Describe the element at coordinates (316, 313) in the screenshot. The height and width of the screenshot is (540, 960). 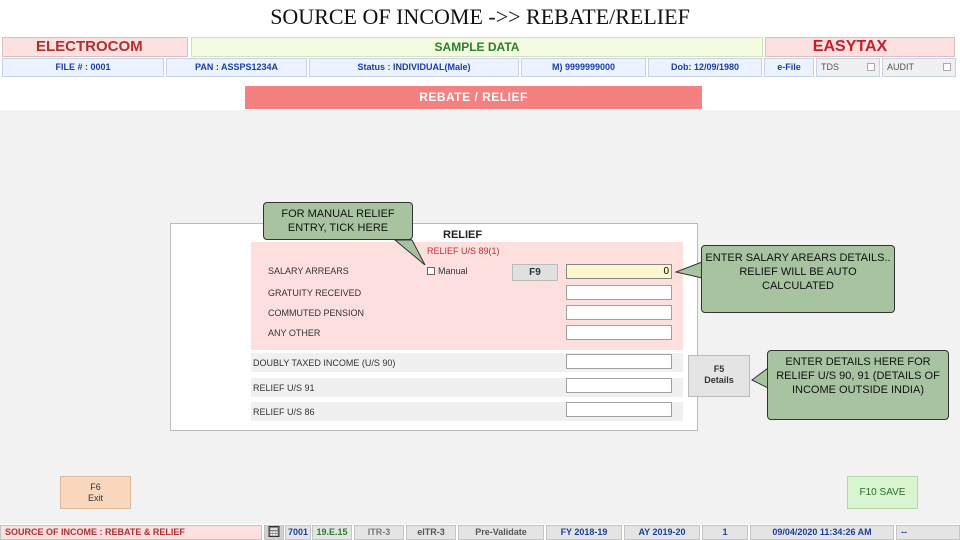
I see `commuted-pension-label: COMMUTED PENSION` at that location.